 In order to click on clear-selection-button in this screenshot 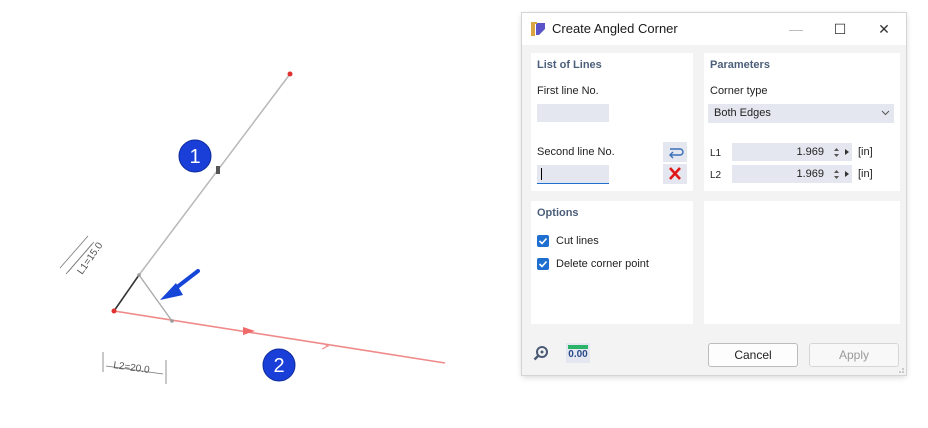, I will do `click(675, 174)`.